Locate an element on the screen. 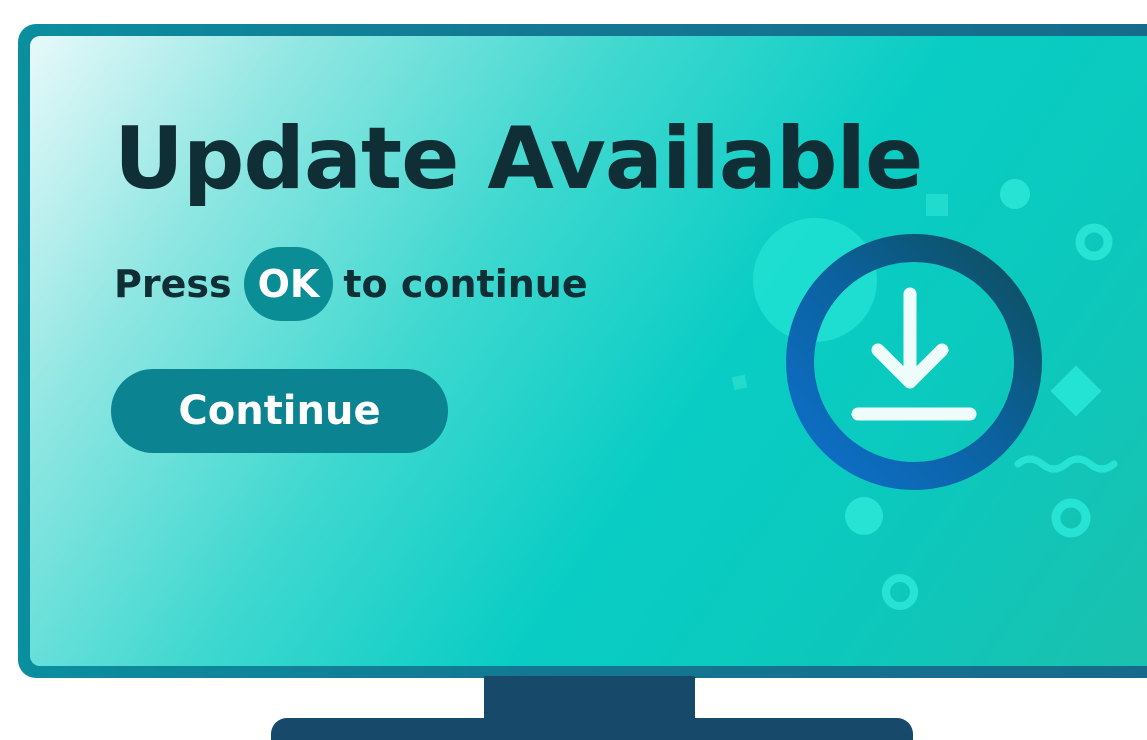  decor-diamond is located at coordinates (1076, 391).